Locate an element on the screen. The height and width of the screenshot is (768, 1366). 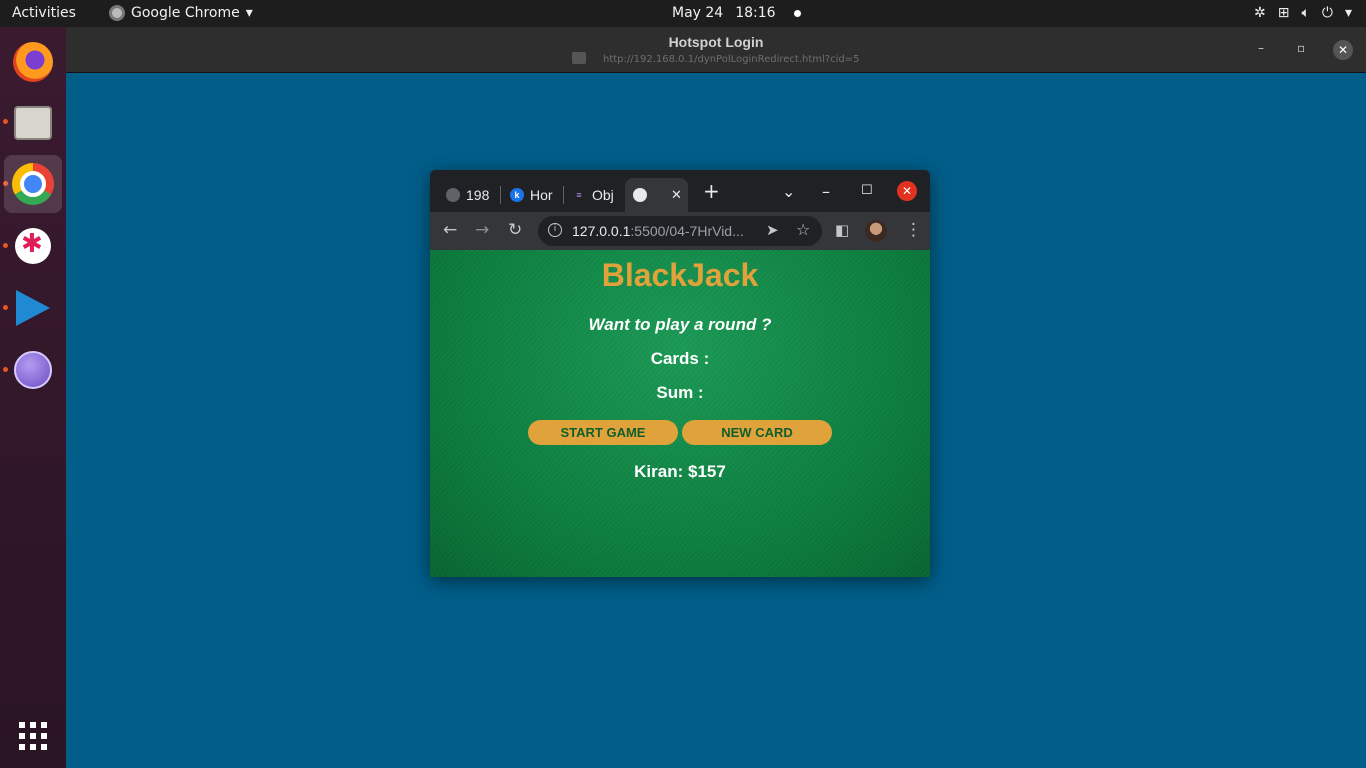
dock-files is located at coordinates (33, 123).